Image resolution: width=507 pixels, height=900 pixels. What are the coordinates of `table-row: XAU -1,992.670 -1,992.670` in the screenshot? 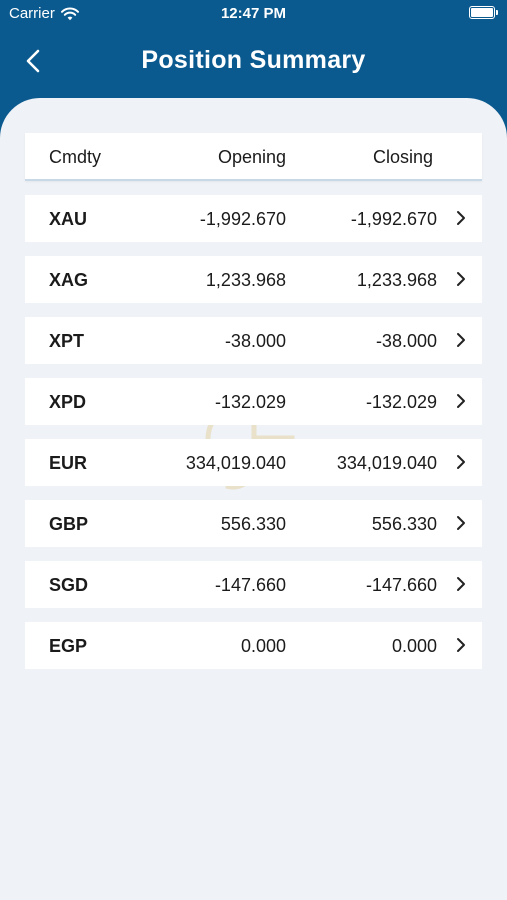 It's located at (253, 218).